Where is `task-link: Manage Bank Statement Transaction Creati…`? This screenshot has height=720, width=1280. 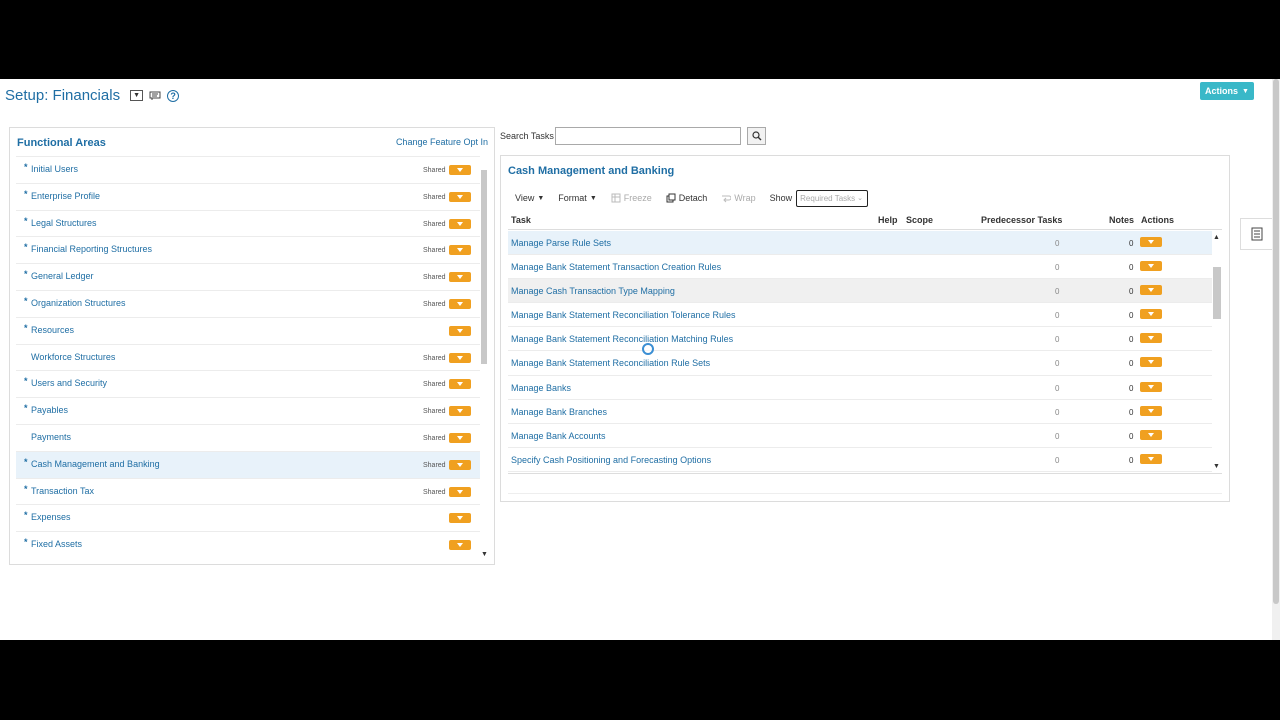 task-link: Manage Bank Statement Transaction Creati… is located at coordinates (616, 267).